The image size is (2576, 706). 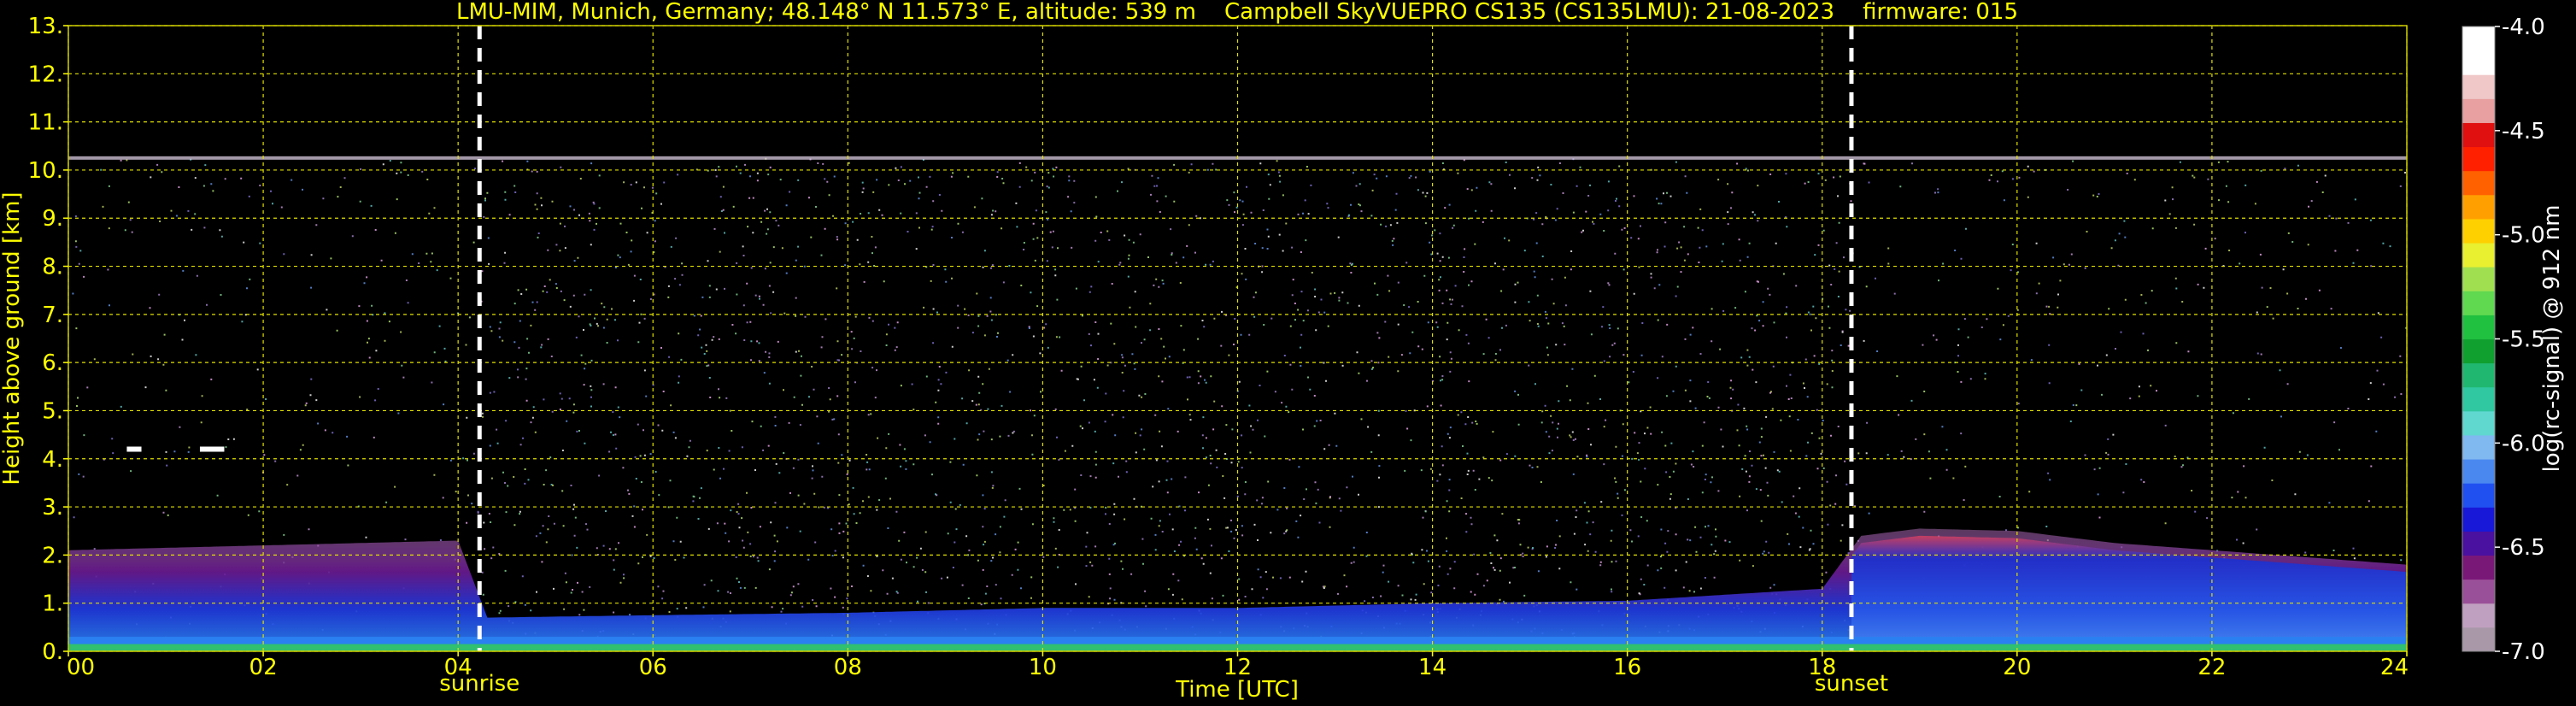 What do you see at coordinates (52, 219) in the screenshot?
I see `y-tick-label: 9.` at bounding box center [52, 219].